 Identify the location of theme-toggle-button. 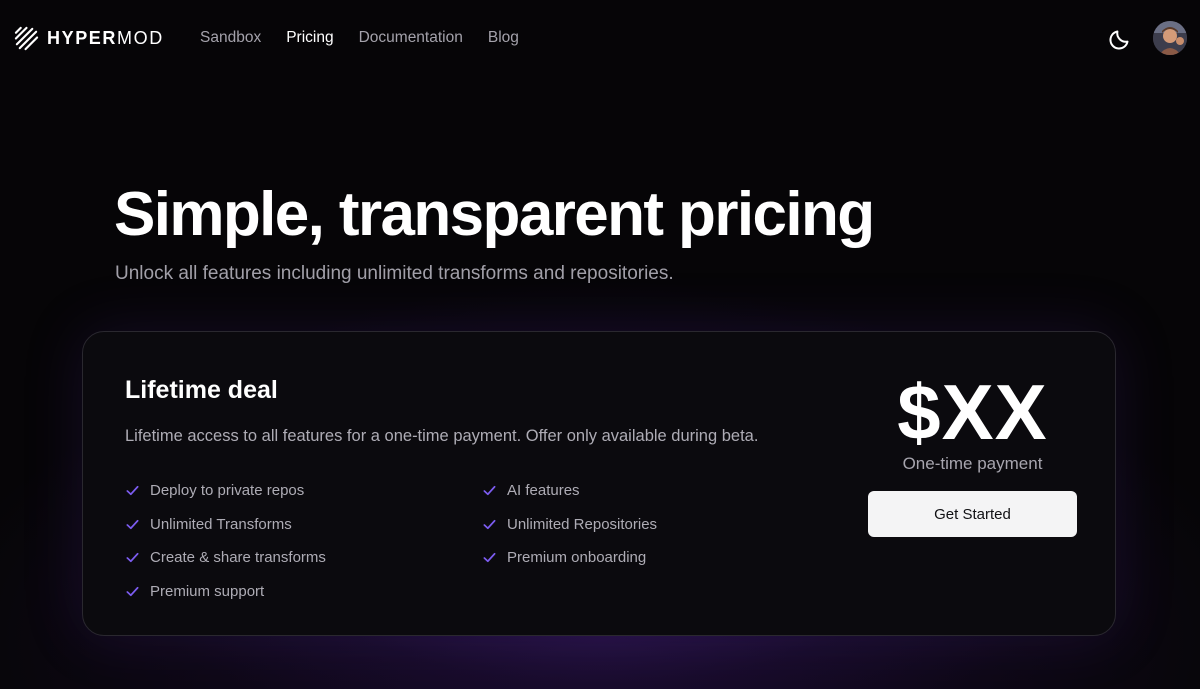
(1120, 39).